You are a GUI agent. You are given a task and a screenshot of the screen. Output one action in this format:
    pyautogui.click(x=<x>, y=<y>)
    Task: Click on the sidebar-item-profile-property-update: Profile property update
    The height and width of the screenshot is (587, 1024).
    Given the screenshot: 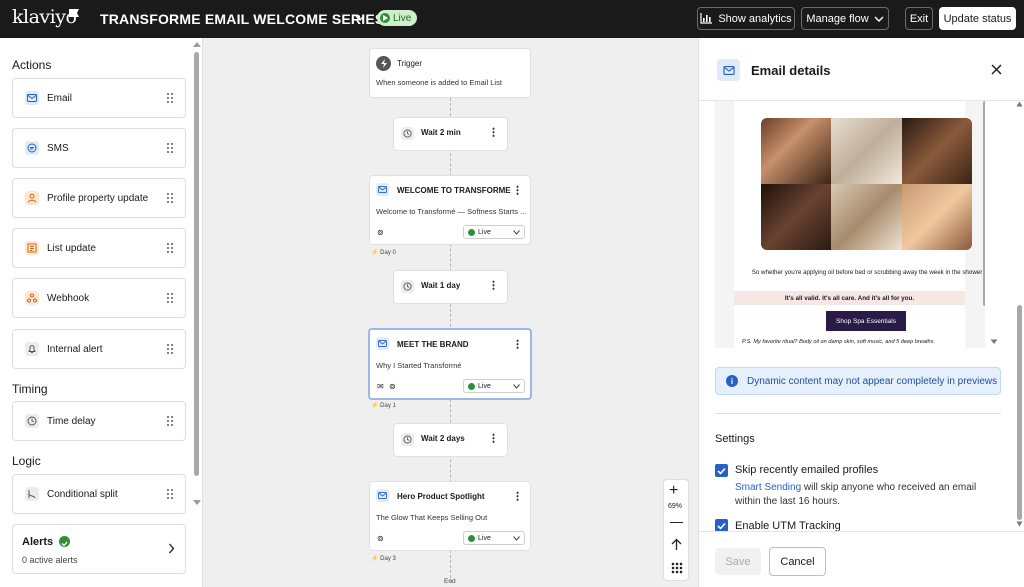 What is the action you would take?
    pyautogui.click(x=99, y=198)
    